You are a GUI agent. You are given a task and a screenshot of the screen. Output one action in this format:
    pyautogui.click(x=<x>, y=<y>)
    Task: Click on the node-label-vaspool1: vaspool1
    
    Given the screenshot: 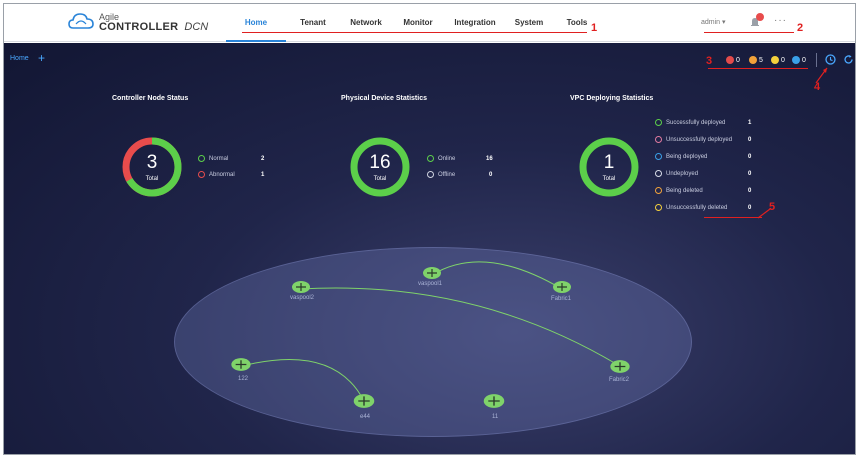 What is the action you would take?
    pyautogui.click(x=430, y=284)
    